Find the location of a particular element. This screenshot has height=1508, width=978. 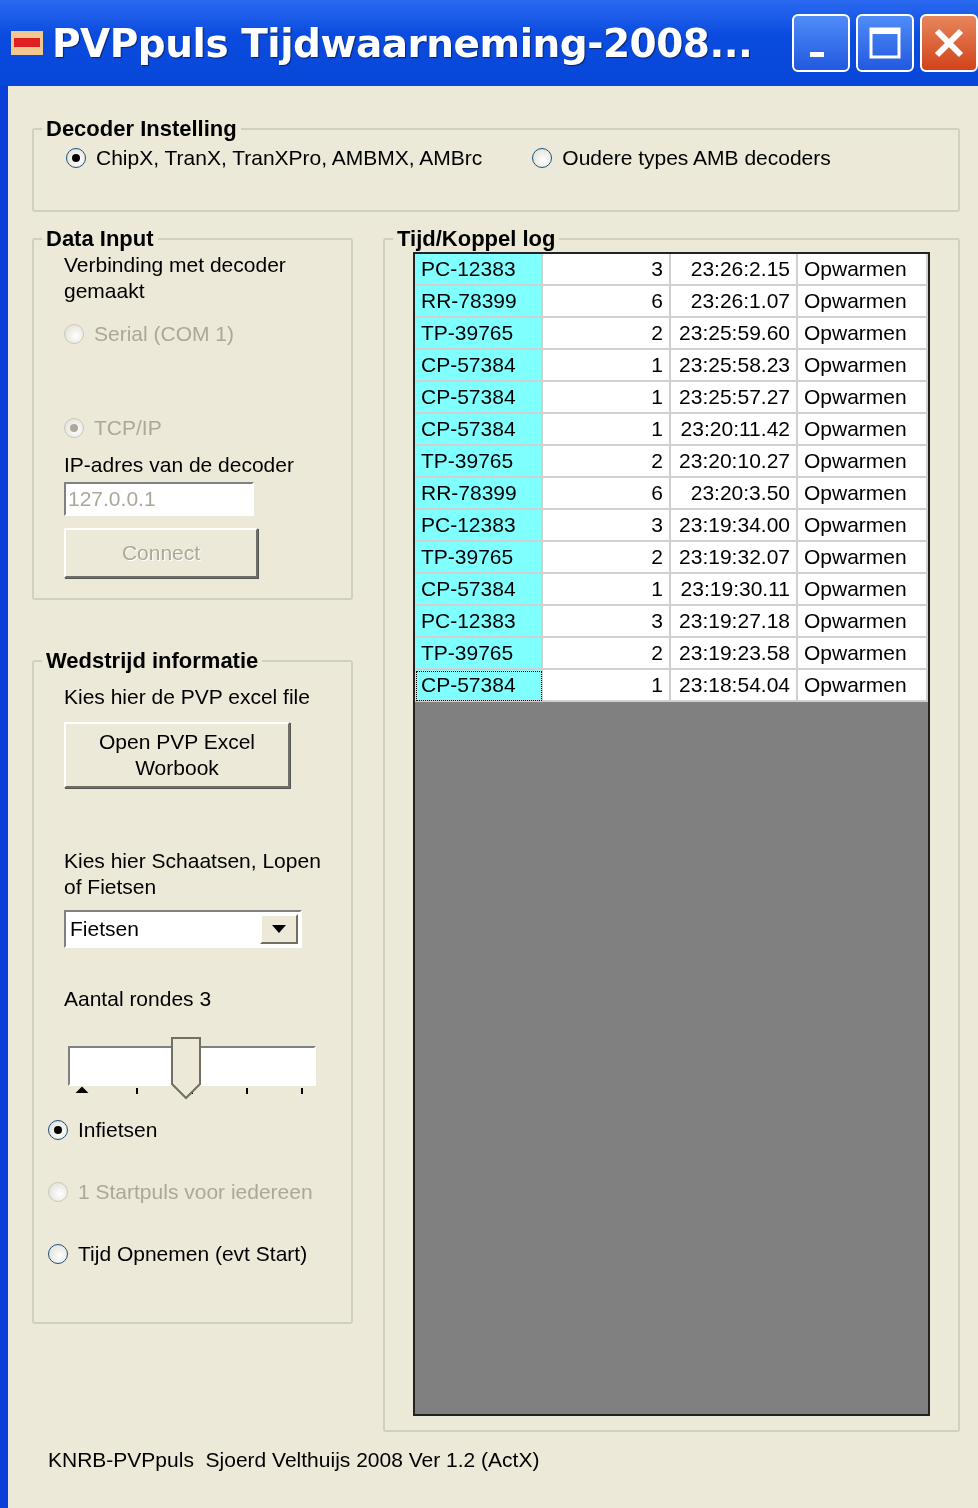

file-label: Kies hier de PVP excel file is located at coordinates (187, 697).